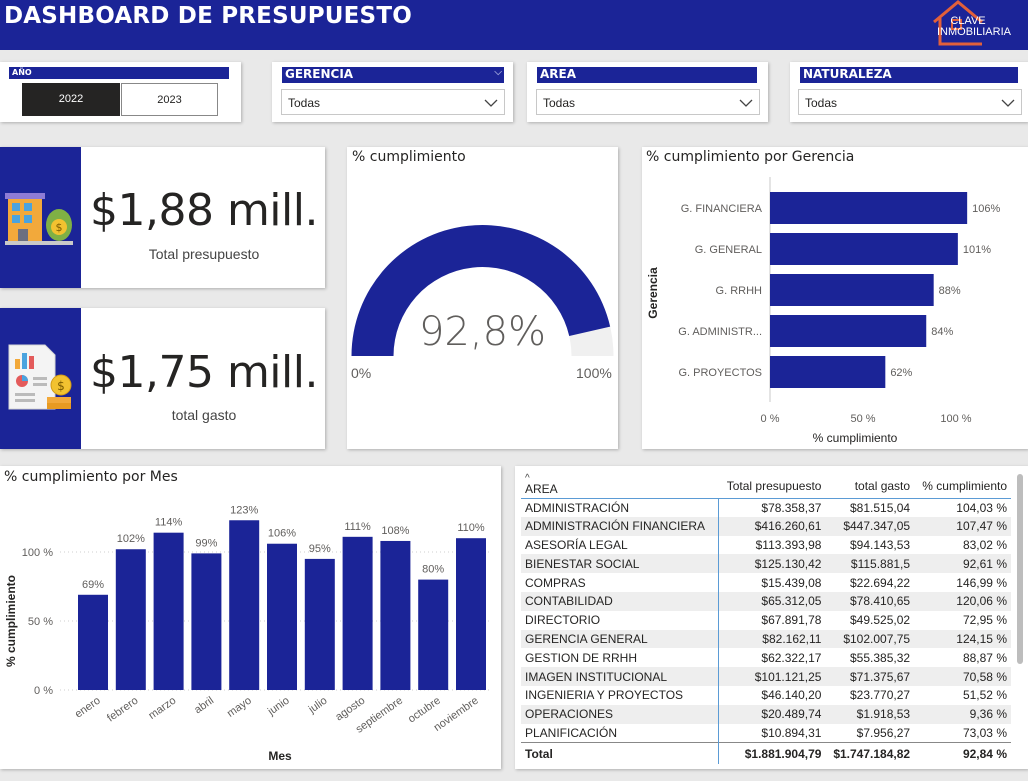 The image size is (1028, 781). I want to click on chevron-down-icon: ⌵, so click(498, 72).